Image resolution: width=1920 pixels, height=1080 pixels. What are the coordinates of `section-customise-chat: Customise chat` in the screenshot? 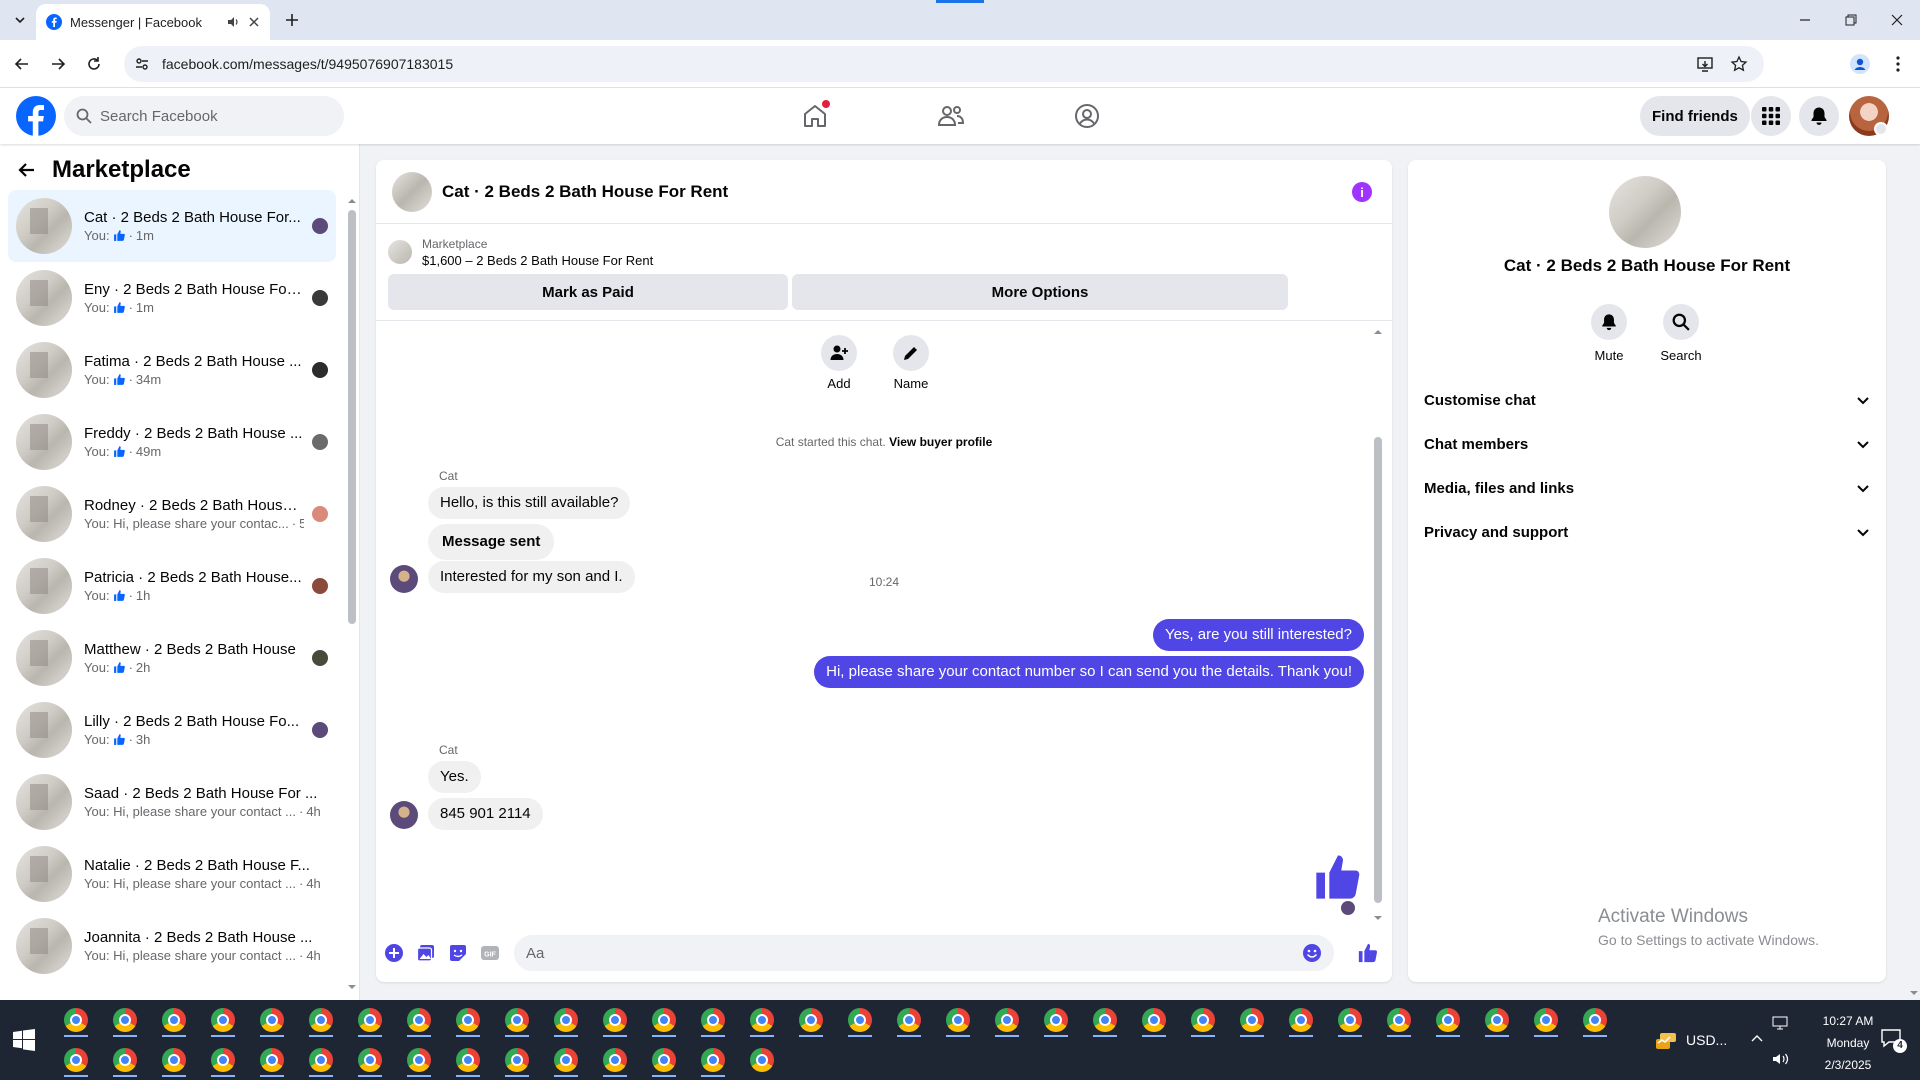 It's located at (1647, 400).